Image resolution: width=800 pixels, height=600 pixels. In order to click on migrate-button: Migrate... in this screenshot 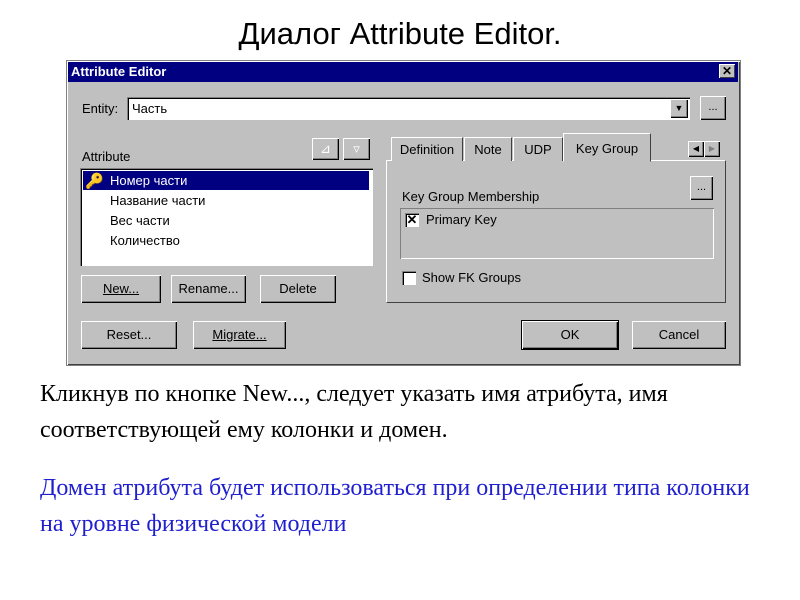, I will do `click(239, 335)`.